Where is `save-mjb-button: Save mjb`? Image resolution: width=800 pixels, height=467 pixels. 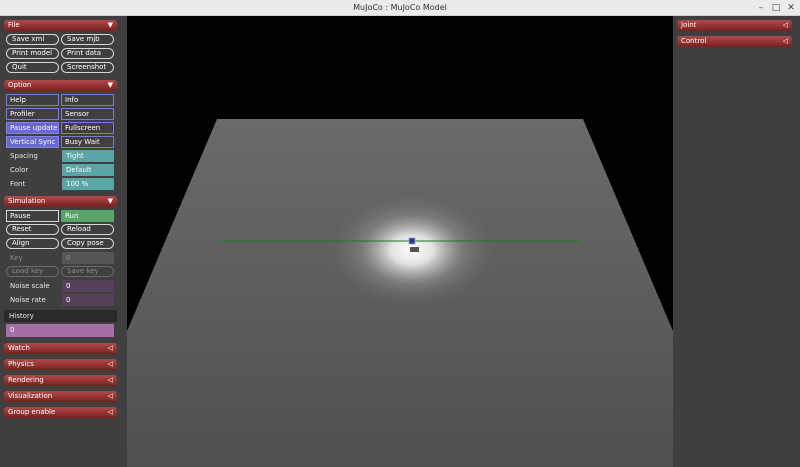
save-mjb-button: Save mjb is located at coordinates (87, 39).